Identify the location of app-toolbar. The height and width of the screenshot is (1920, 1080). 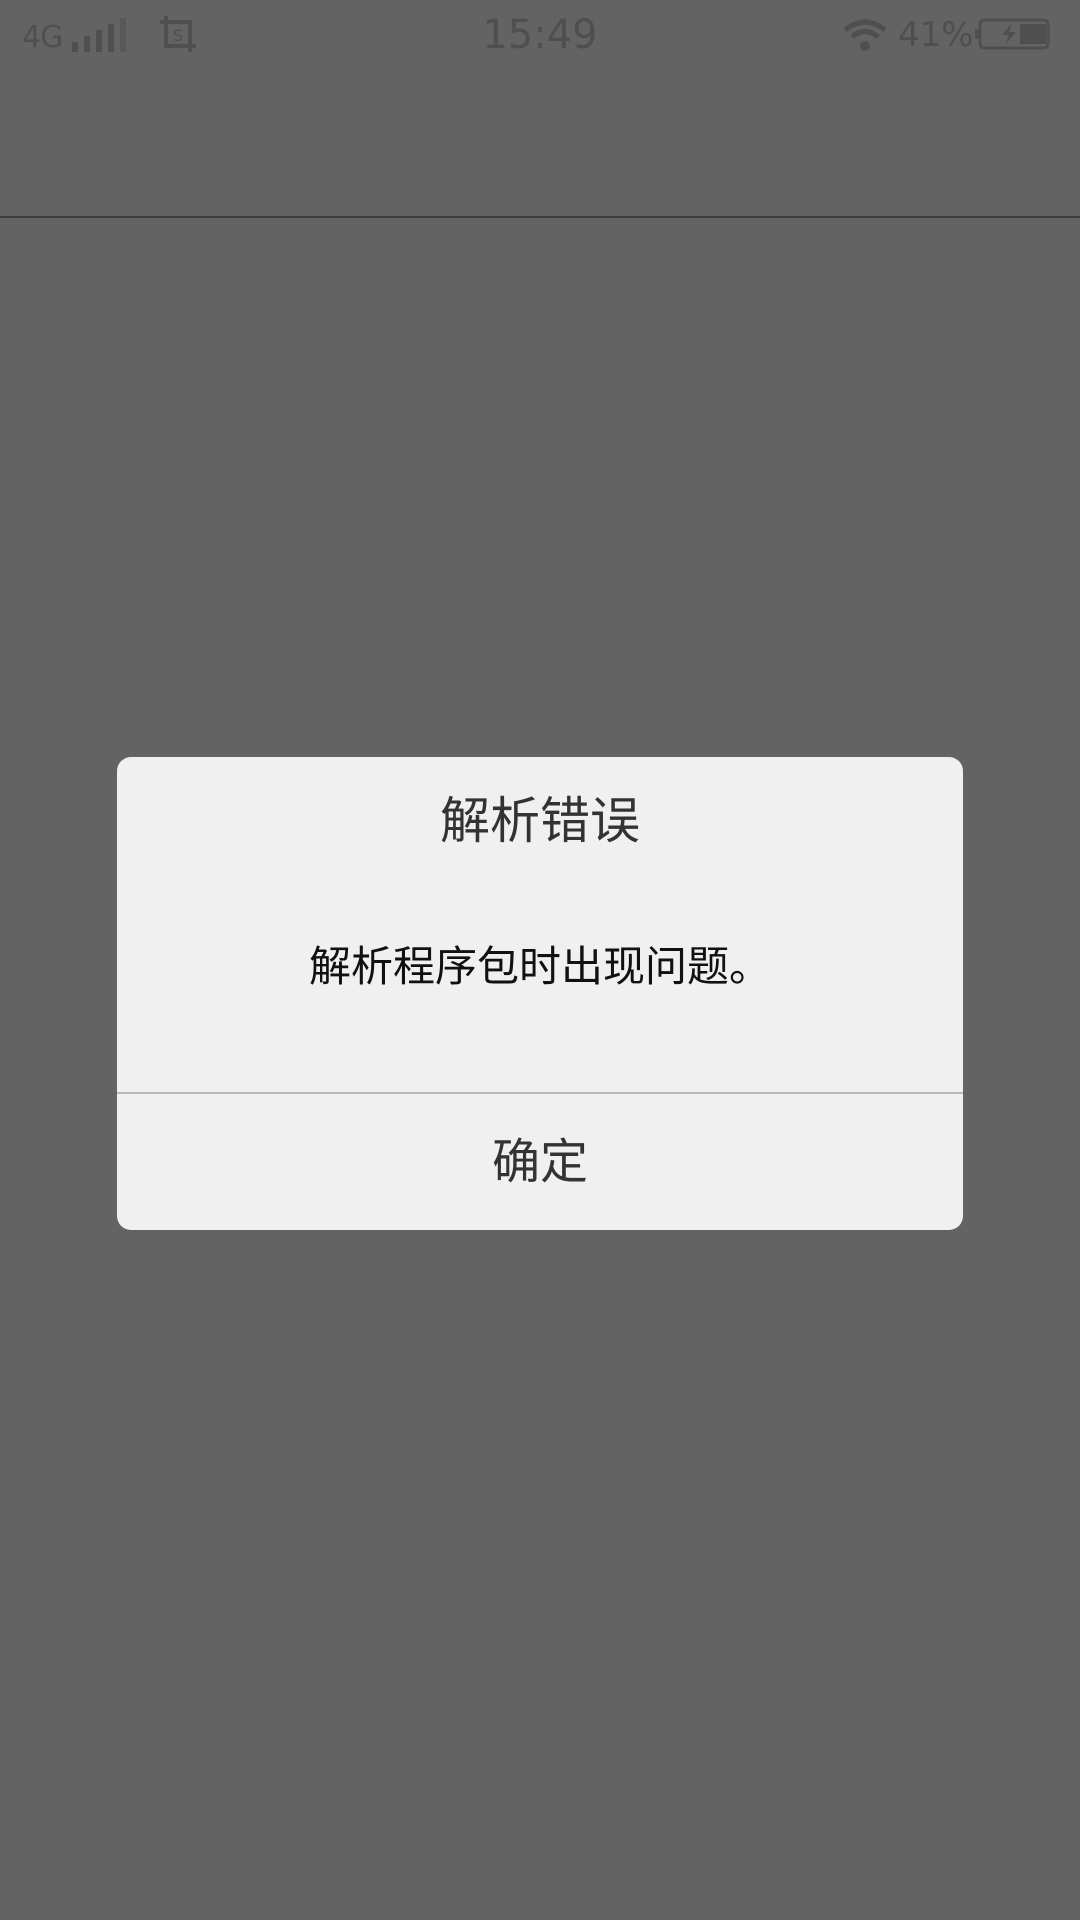
(540, 143).